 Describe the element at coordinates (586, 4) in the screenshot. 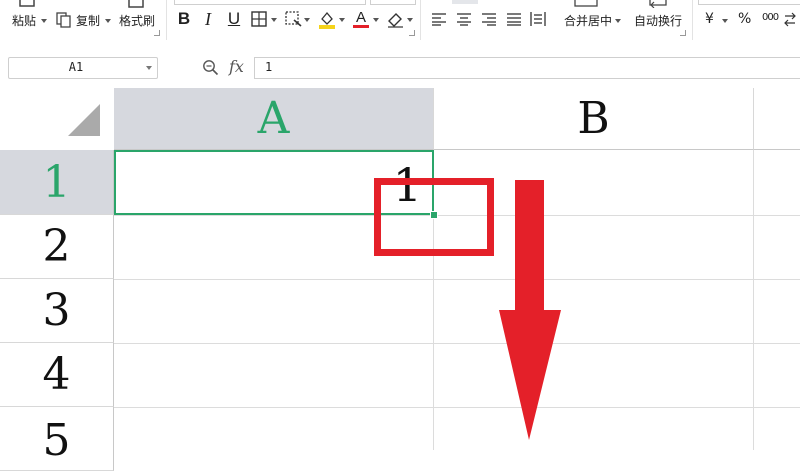

I see `merge-center-icon` at that location.